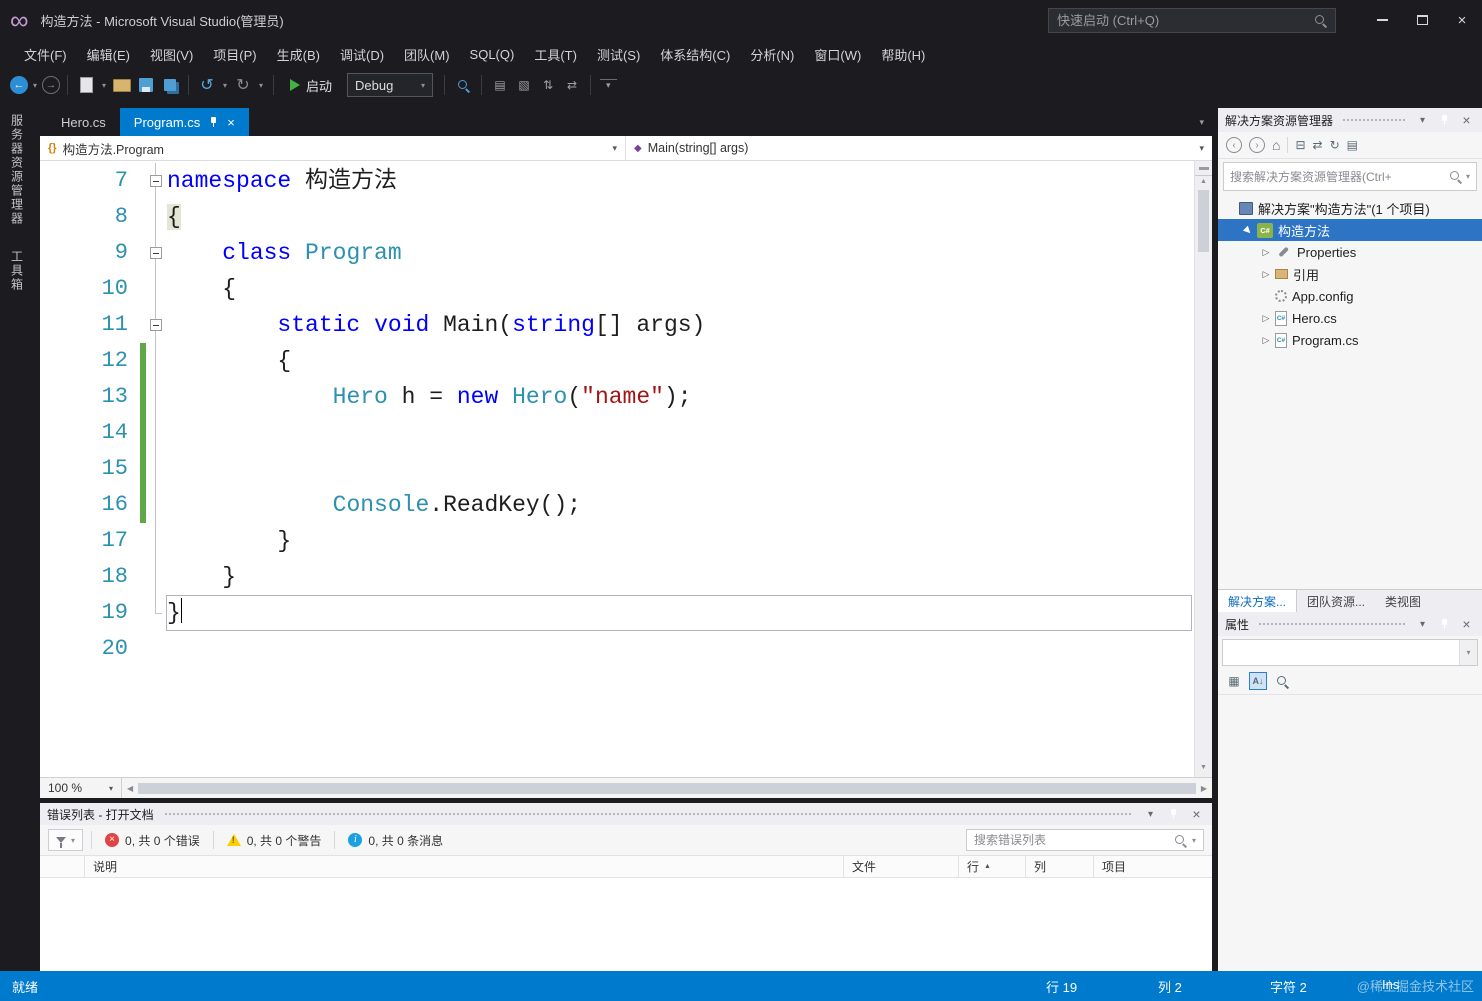 The height and width of the screenshot is (1001, 1482). I want to click on tree-item-csproject-1: ▶ C# 构造方法, so click(1350, 230).